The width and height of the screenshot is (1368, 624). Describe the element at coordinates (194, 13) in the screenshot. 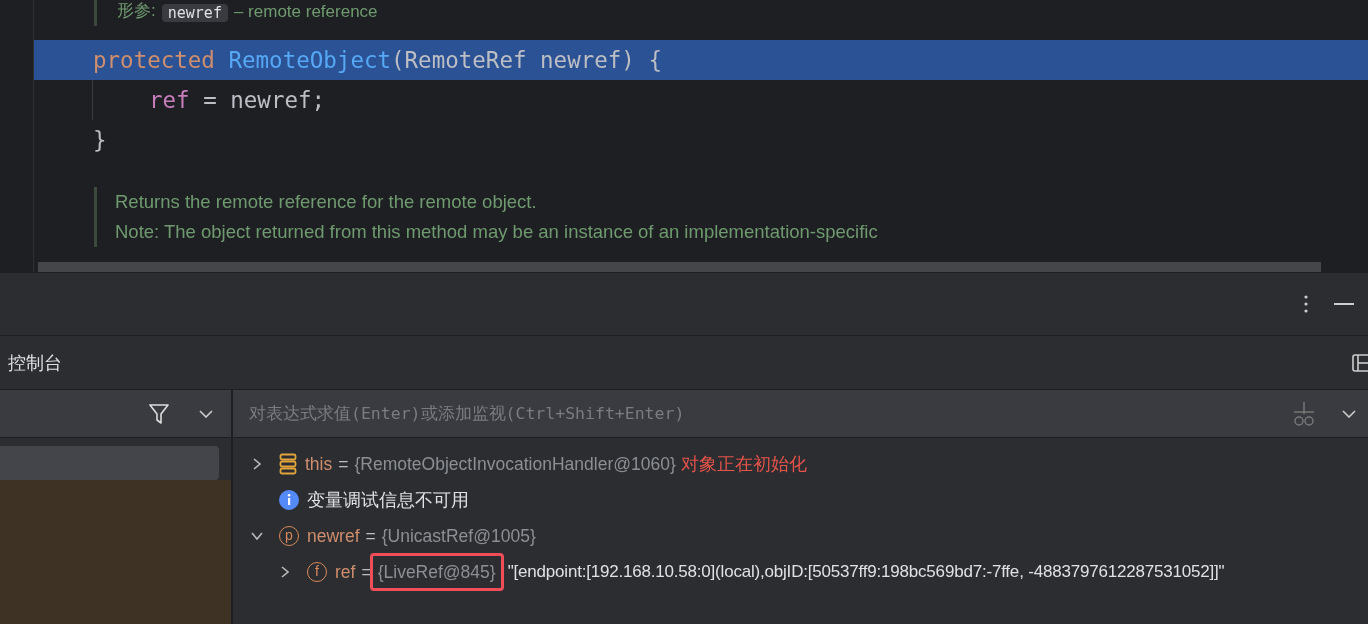

I see `param-chip: newref` at that location.